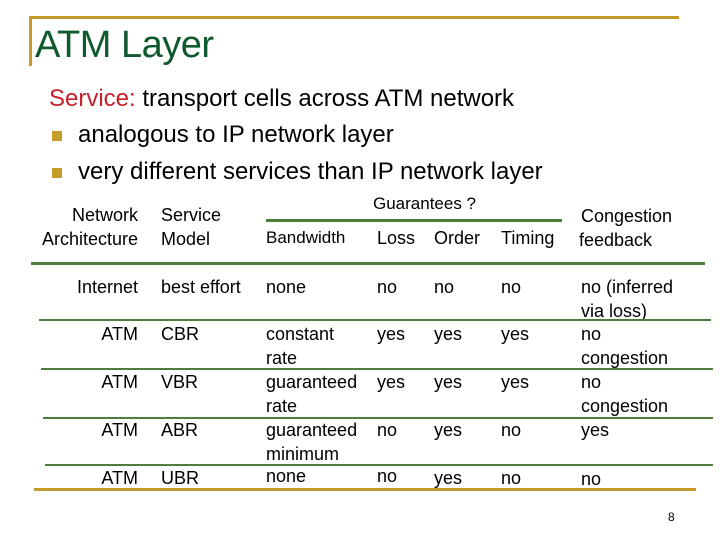 The height and width of the screenshot is (540, 720). Describe the element at coordinates (180, 382) in the screenshot. I see `cell-service-model: VBR` at that location.